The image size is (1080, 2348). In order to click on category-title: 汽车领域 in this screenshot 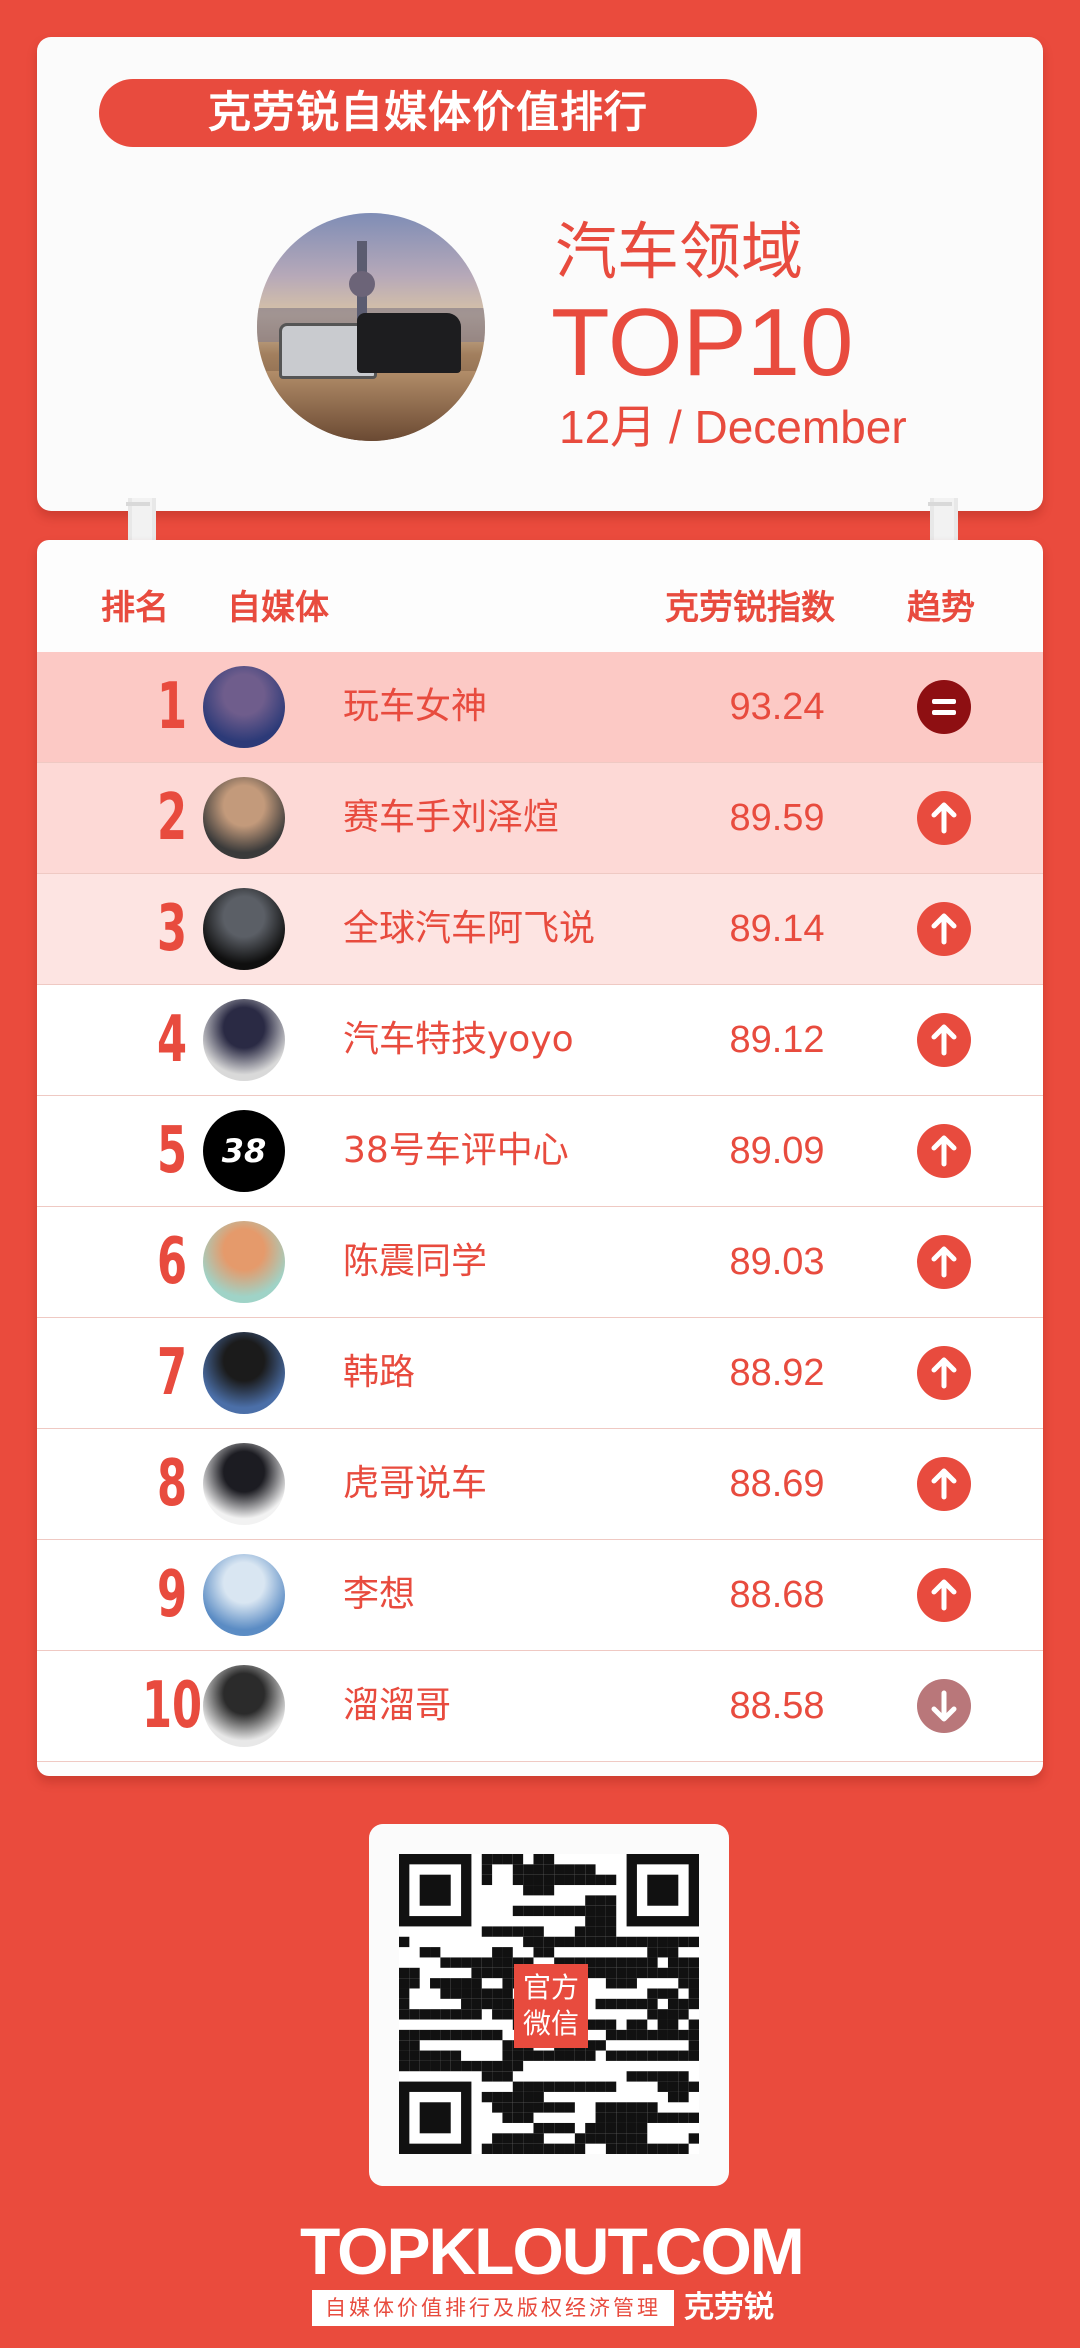, I will do `click(679, 251)`.